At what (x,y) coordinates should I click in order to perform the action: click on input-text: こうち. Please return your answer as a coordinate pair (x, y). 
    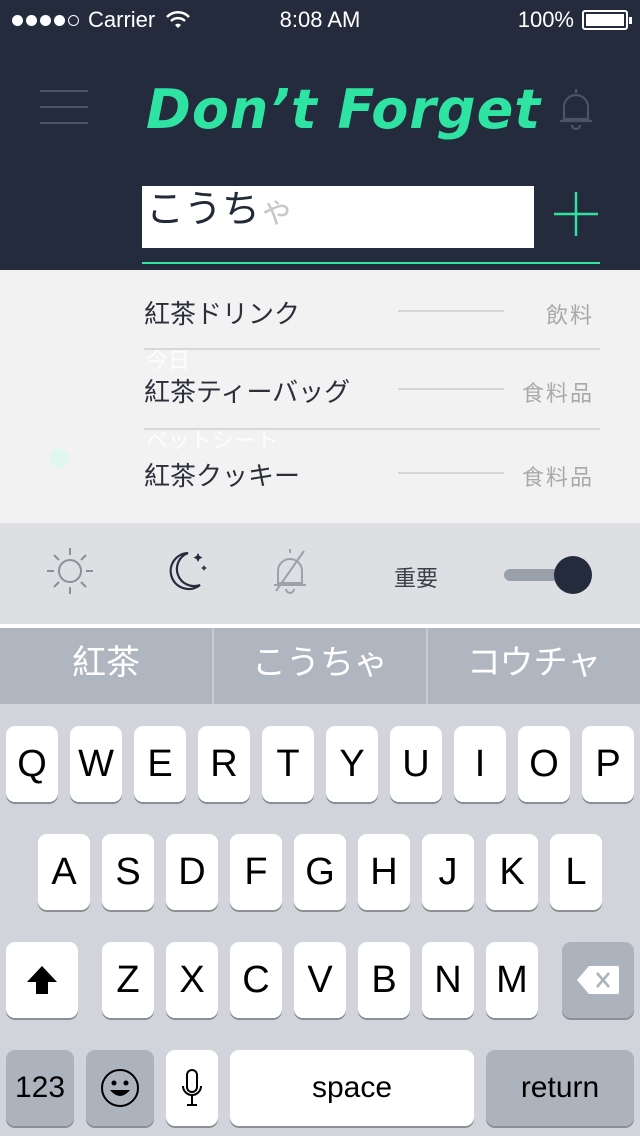
    Looking at the image, I should click on (203, 209).